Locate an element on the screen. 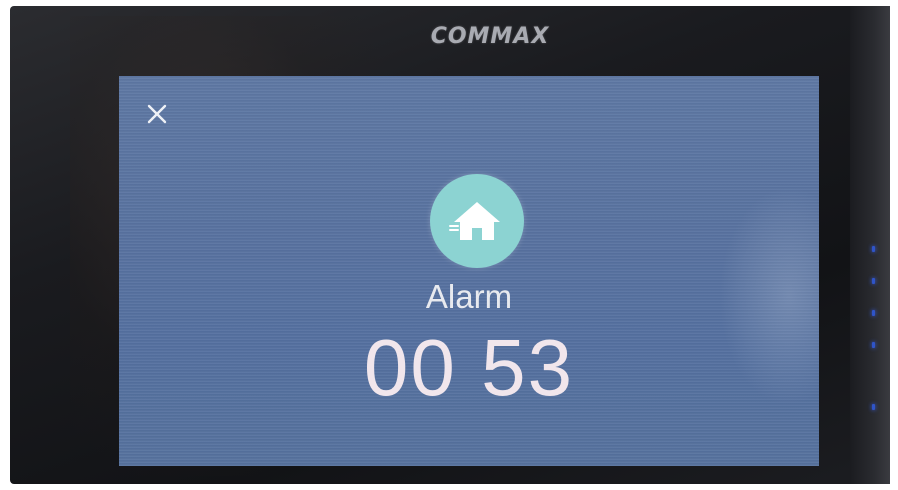  alarm-label: Alarm is located at coordinates (469, 296).